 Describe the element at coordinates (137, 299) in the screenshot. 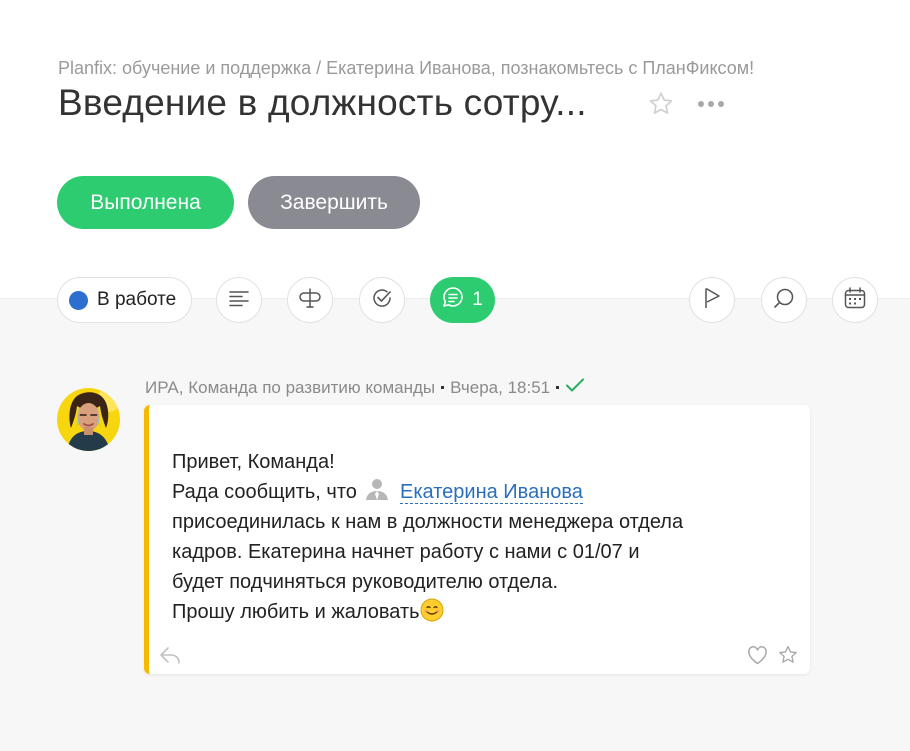

I see `status-label: В работе` at that location.